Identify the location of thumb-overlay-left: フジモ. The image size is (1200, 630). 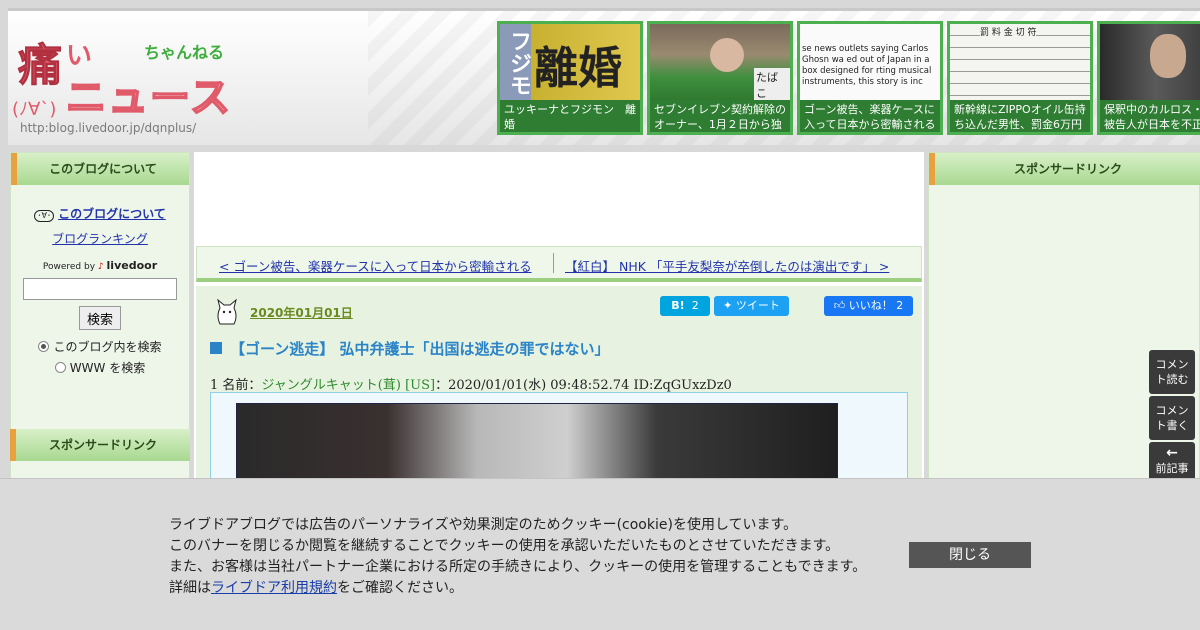
(518, 63).